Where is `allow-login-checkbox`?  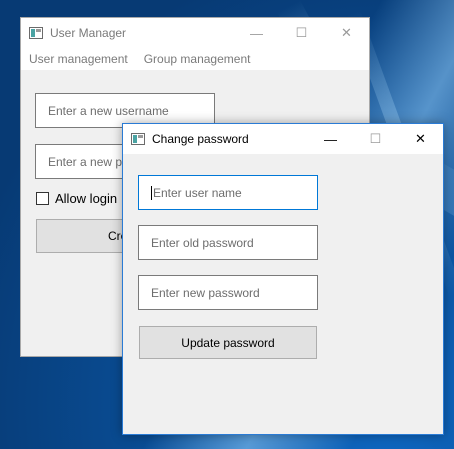
allow-login-checkbox is located at coordinates (42, 198).